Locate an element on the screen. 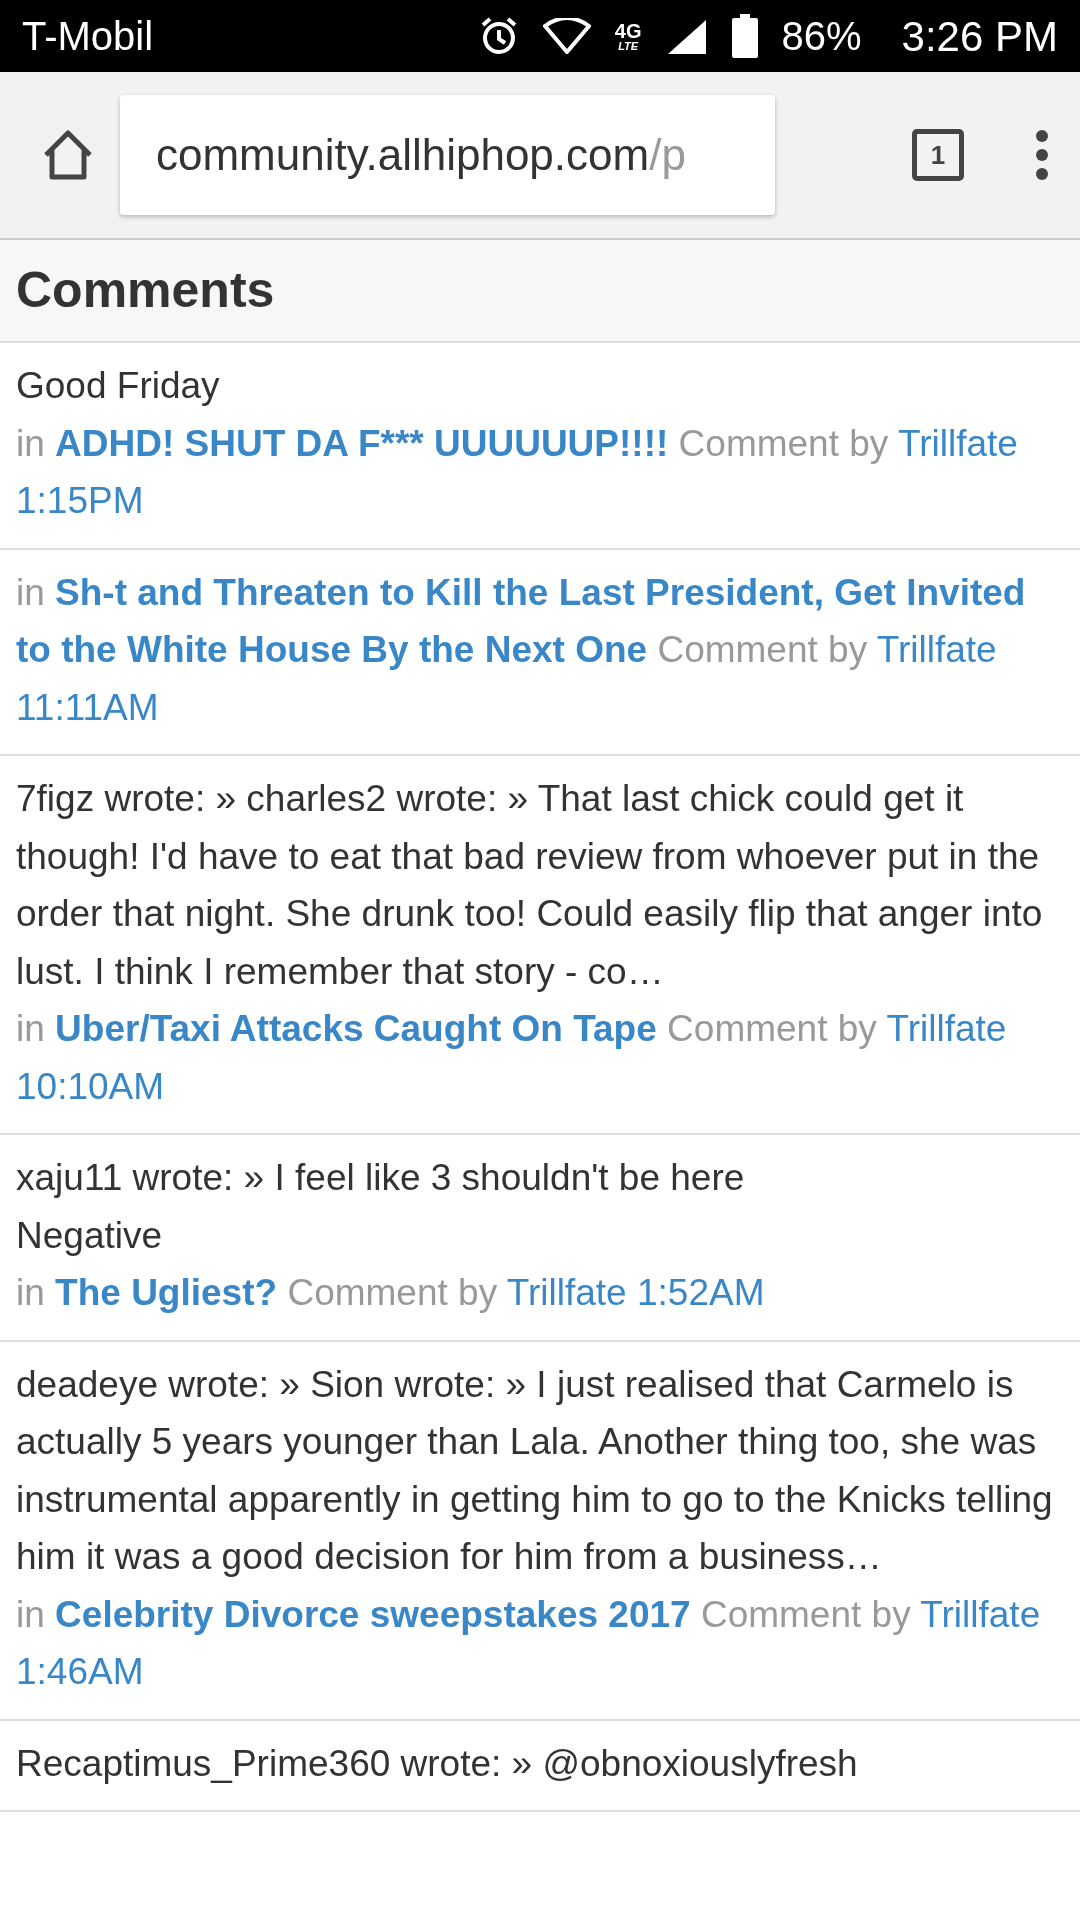  comment-meta: in ADHD! SHUT DA F*** UUUUUUP!!!! Comment by Trillfate 1:15PM is located at coordinates (517, 472).